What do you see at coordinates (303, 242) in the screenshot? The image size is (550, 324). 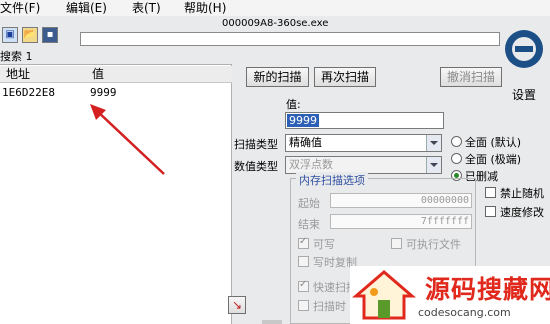 I see `writable-checkbox` at bounding box center [303, 242].